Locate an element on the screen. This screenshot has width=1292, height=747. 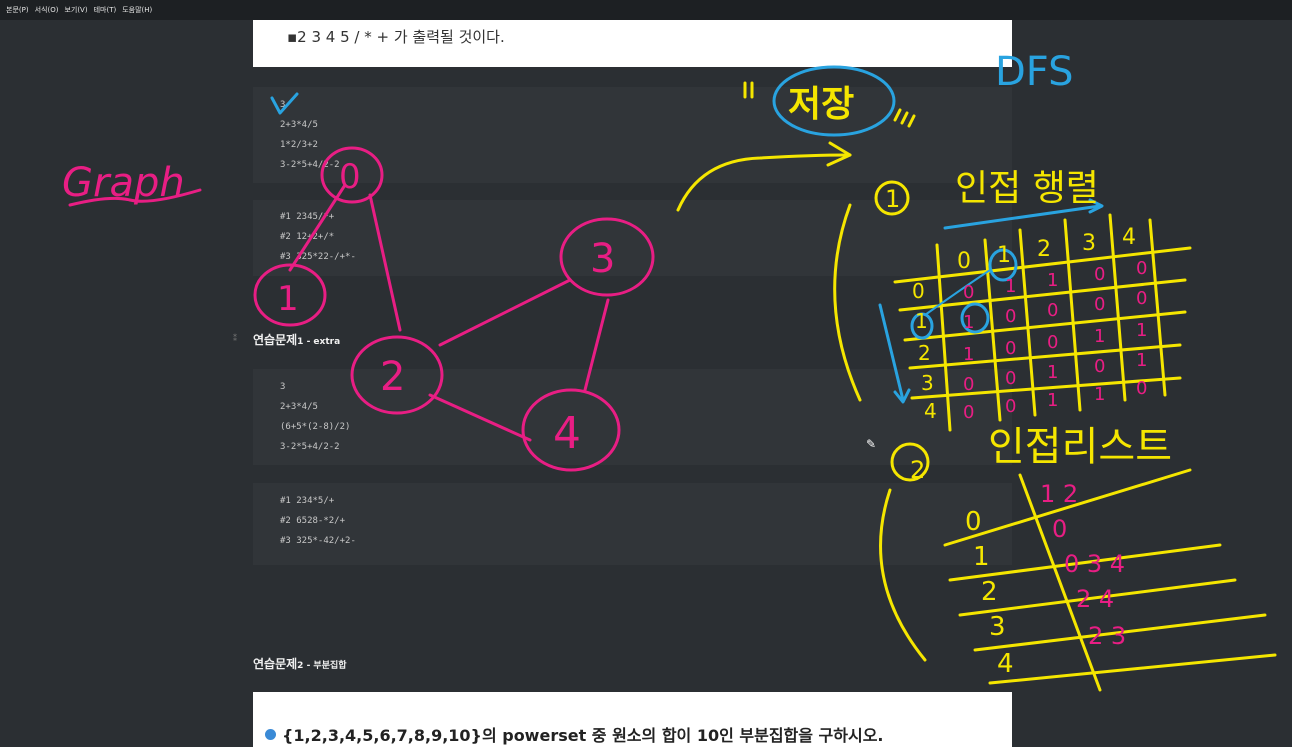
list-node-label: 0 is located at coordinates (973, 522).